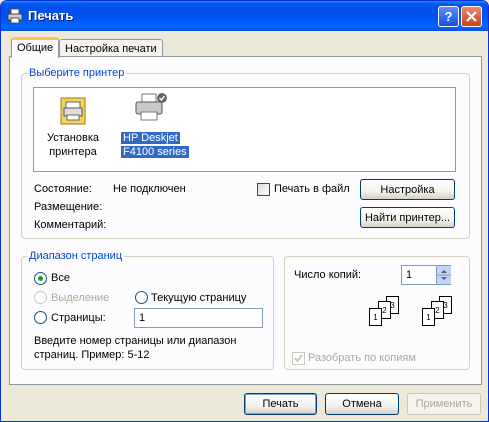 This screenshot has height=422, width=489. Describe the element at coordinates (73, 129) in the screenshot. I see `printer-item-add: Установка принтера` at that location.